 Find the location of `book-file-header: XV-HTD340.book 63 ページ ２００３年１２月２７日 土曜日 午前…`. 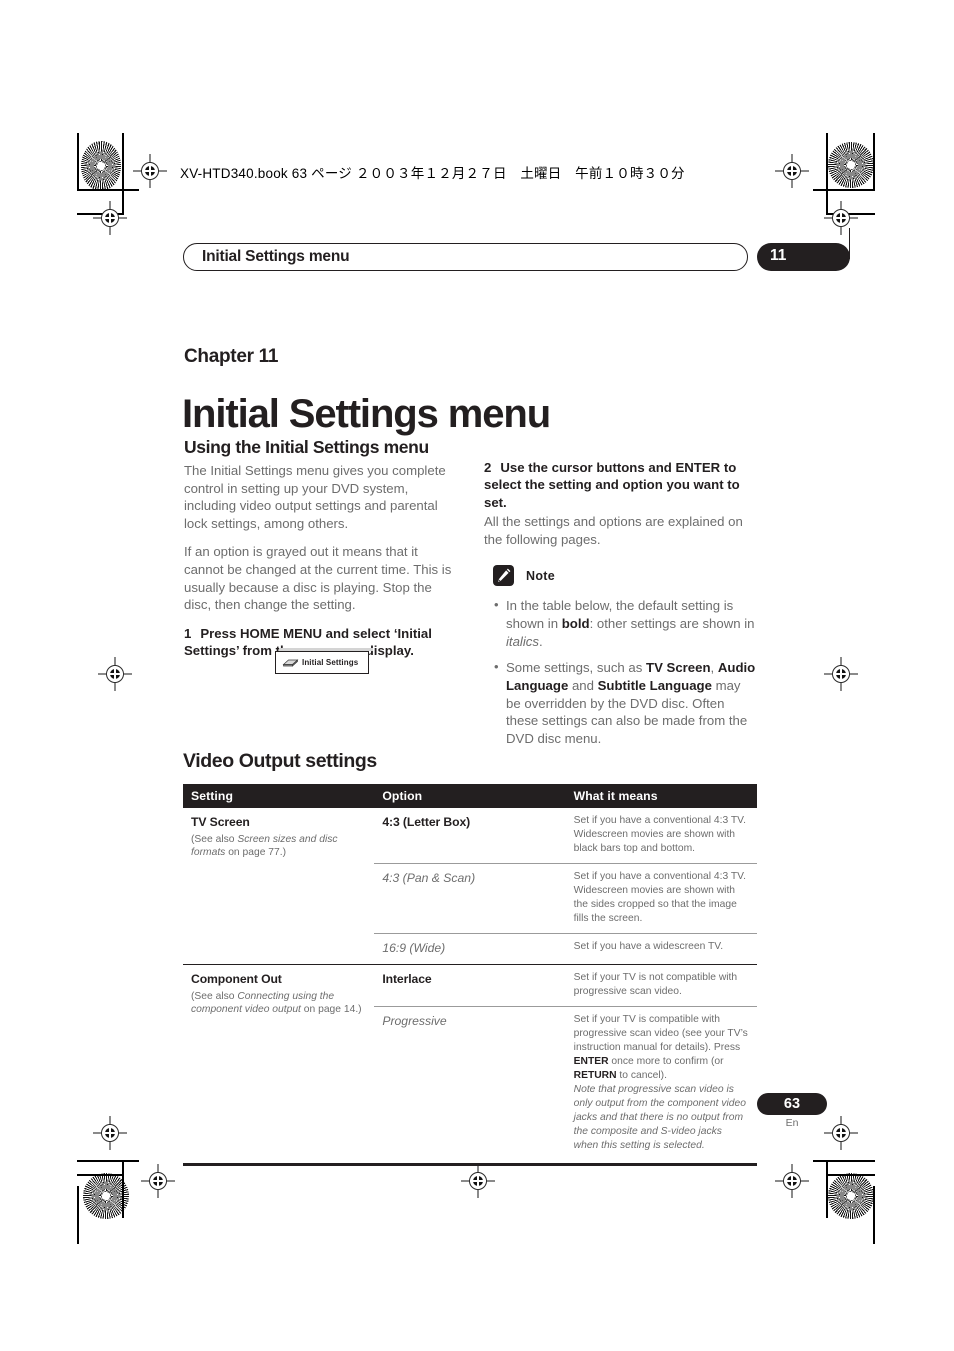

book-file-header: XV-HTD340.book 63 ページ ２００３年１２月２７日 土曜日 午前… is located at coordinates (432, 173).